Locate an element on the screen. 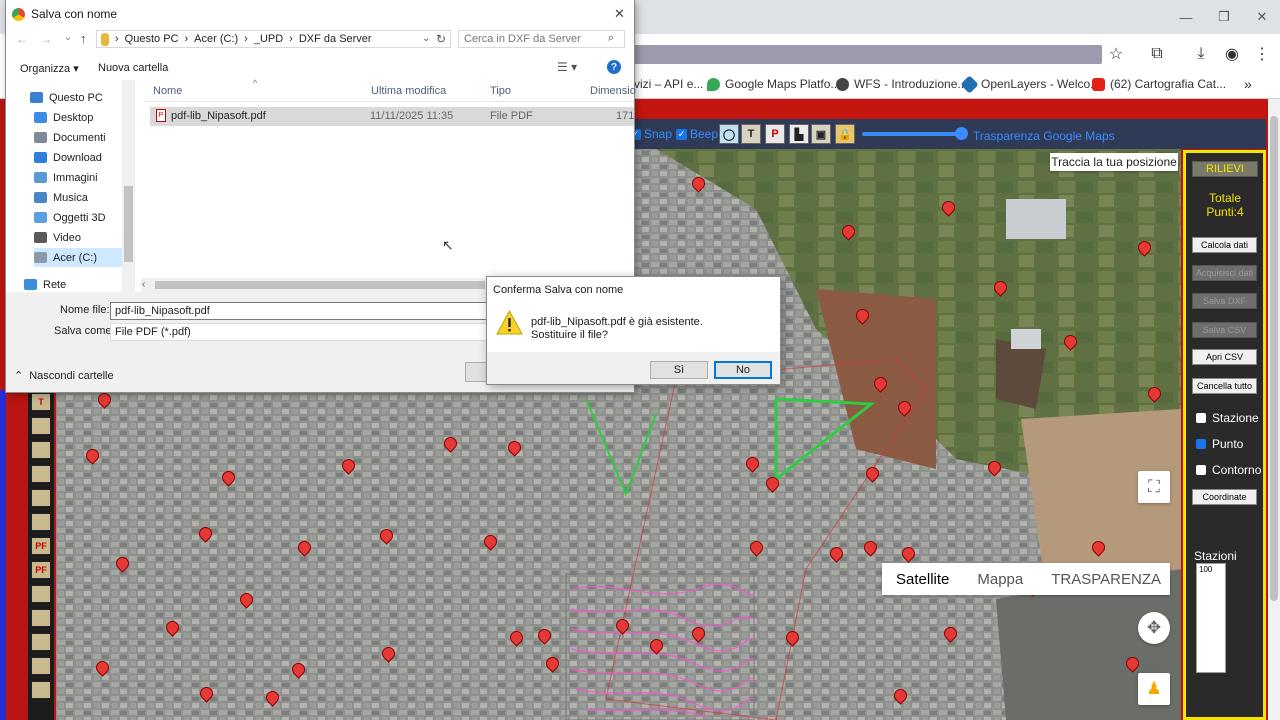 The image size is (1280, 720). panel-button: Acquisisci dati is located at coordinates (1224, 273).